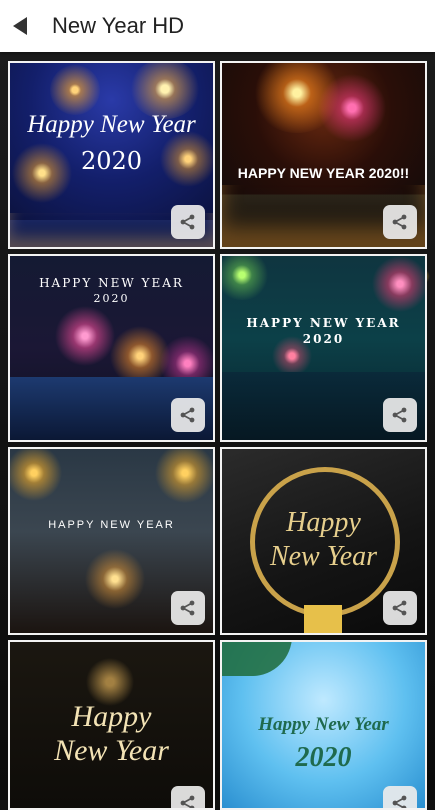 This screenshot has width=435, height=810. Describe the element at coordinates (217, 26) in the screenshot. I see `app-bar: New Year HD` at that location.